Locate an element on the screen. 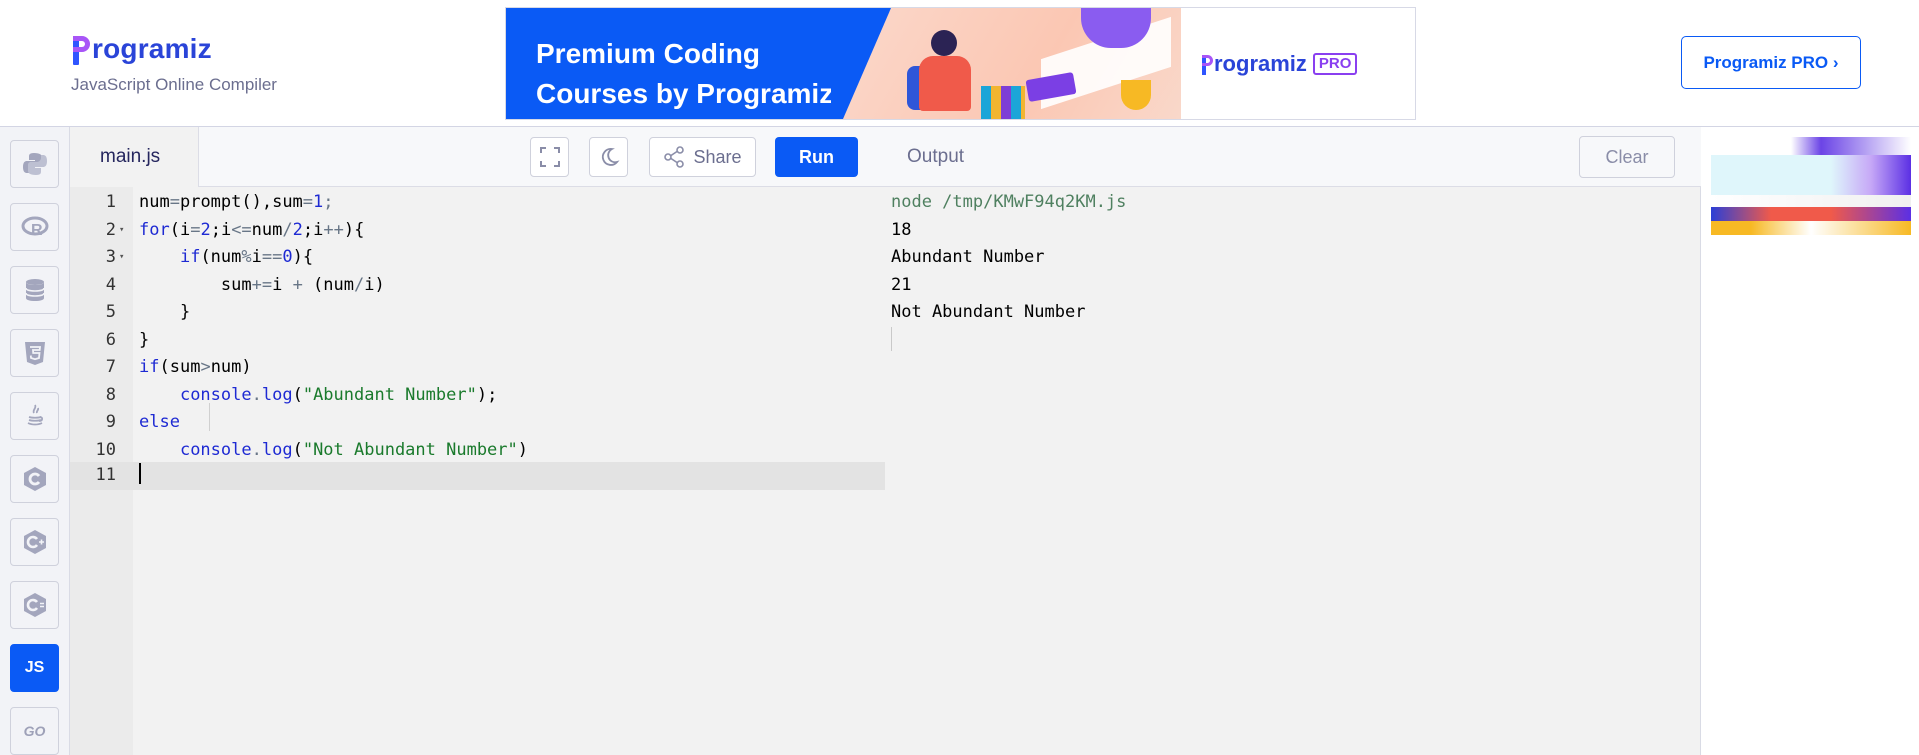 This screenshot has height=755, width=1919. code-text is located at coordinates (140, 476).